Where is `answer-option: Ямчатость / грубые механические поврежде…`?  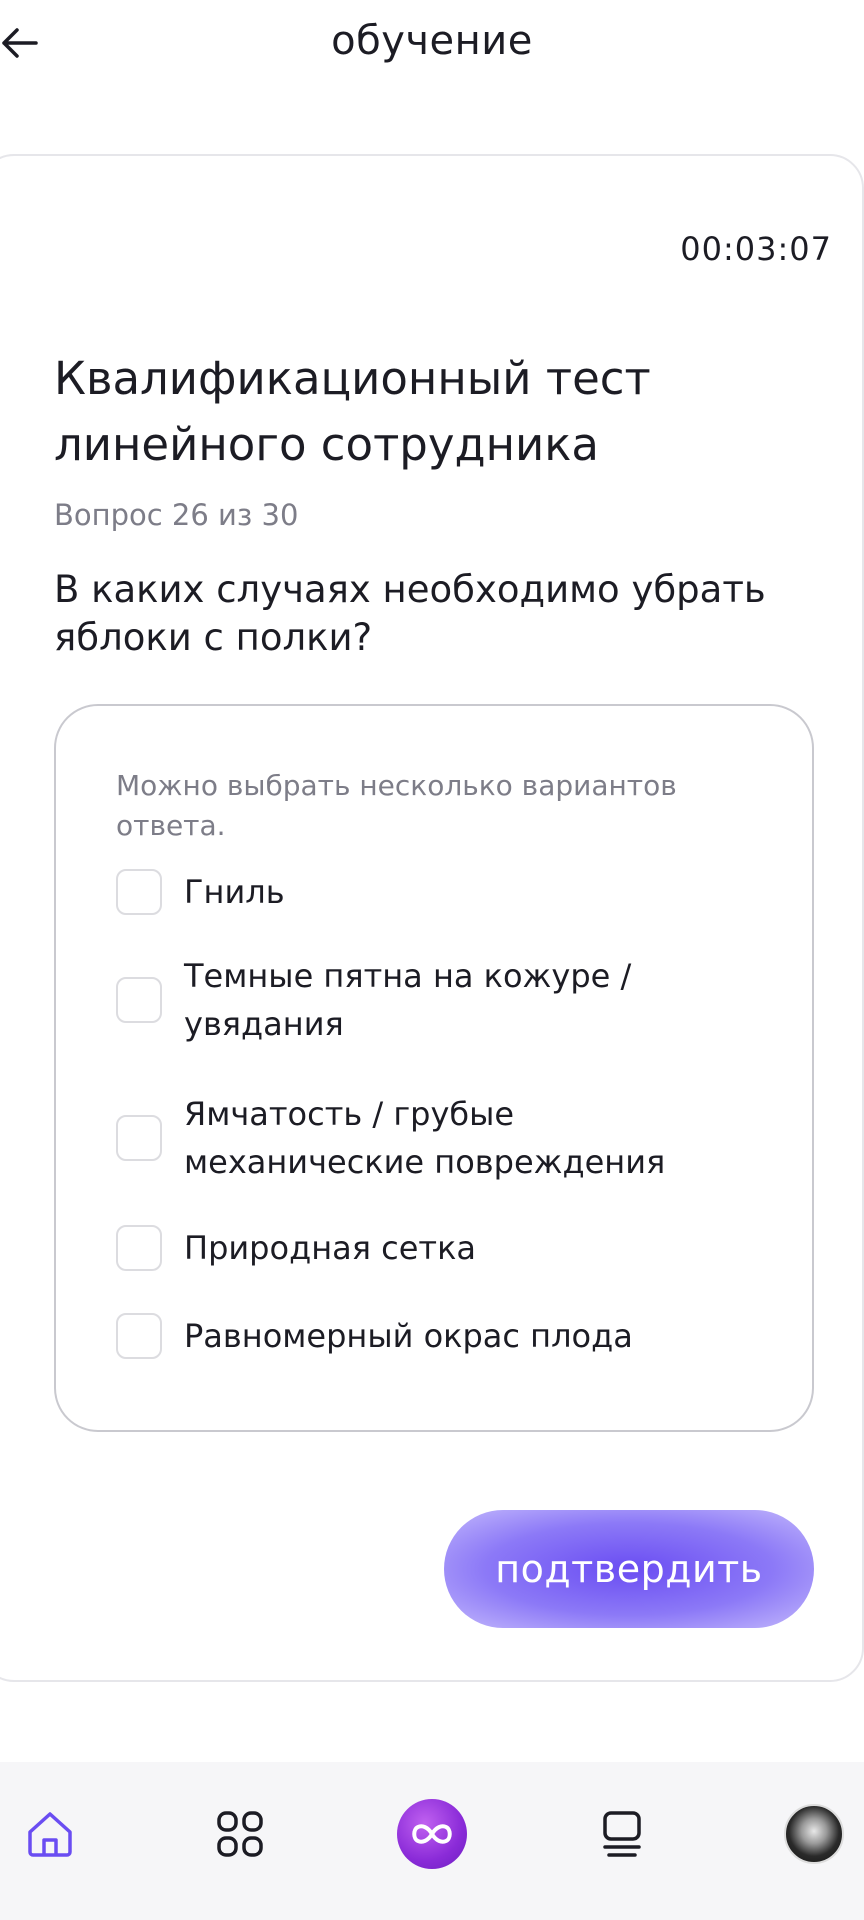
answer-option: Ямчатость / грубые механические поврежде… is located at coordinates (436, 1138).